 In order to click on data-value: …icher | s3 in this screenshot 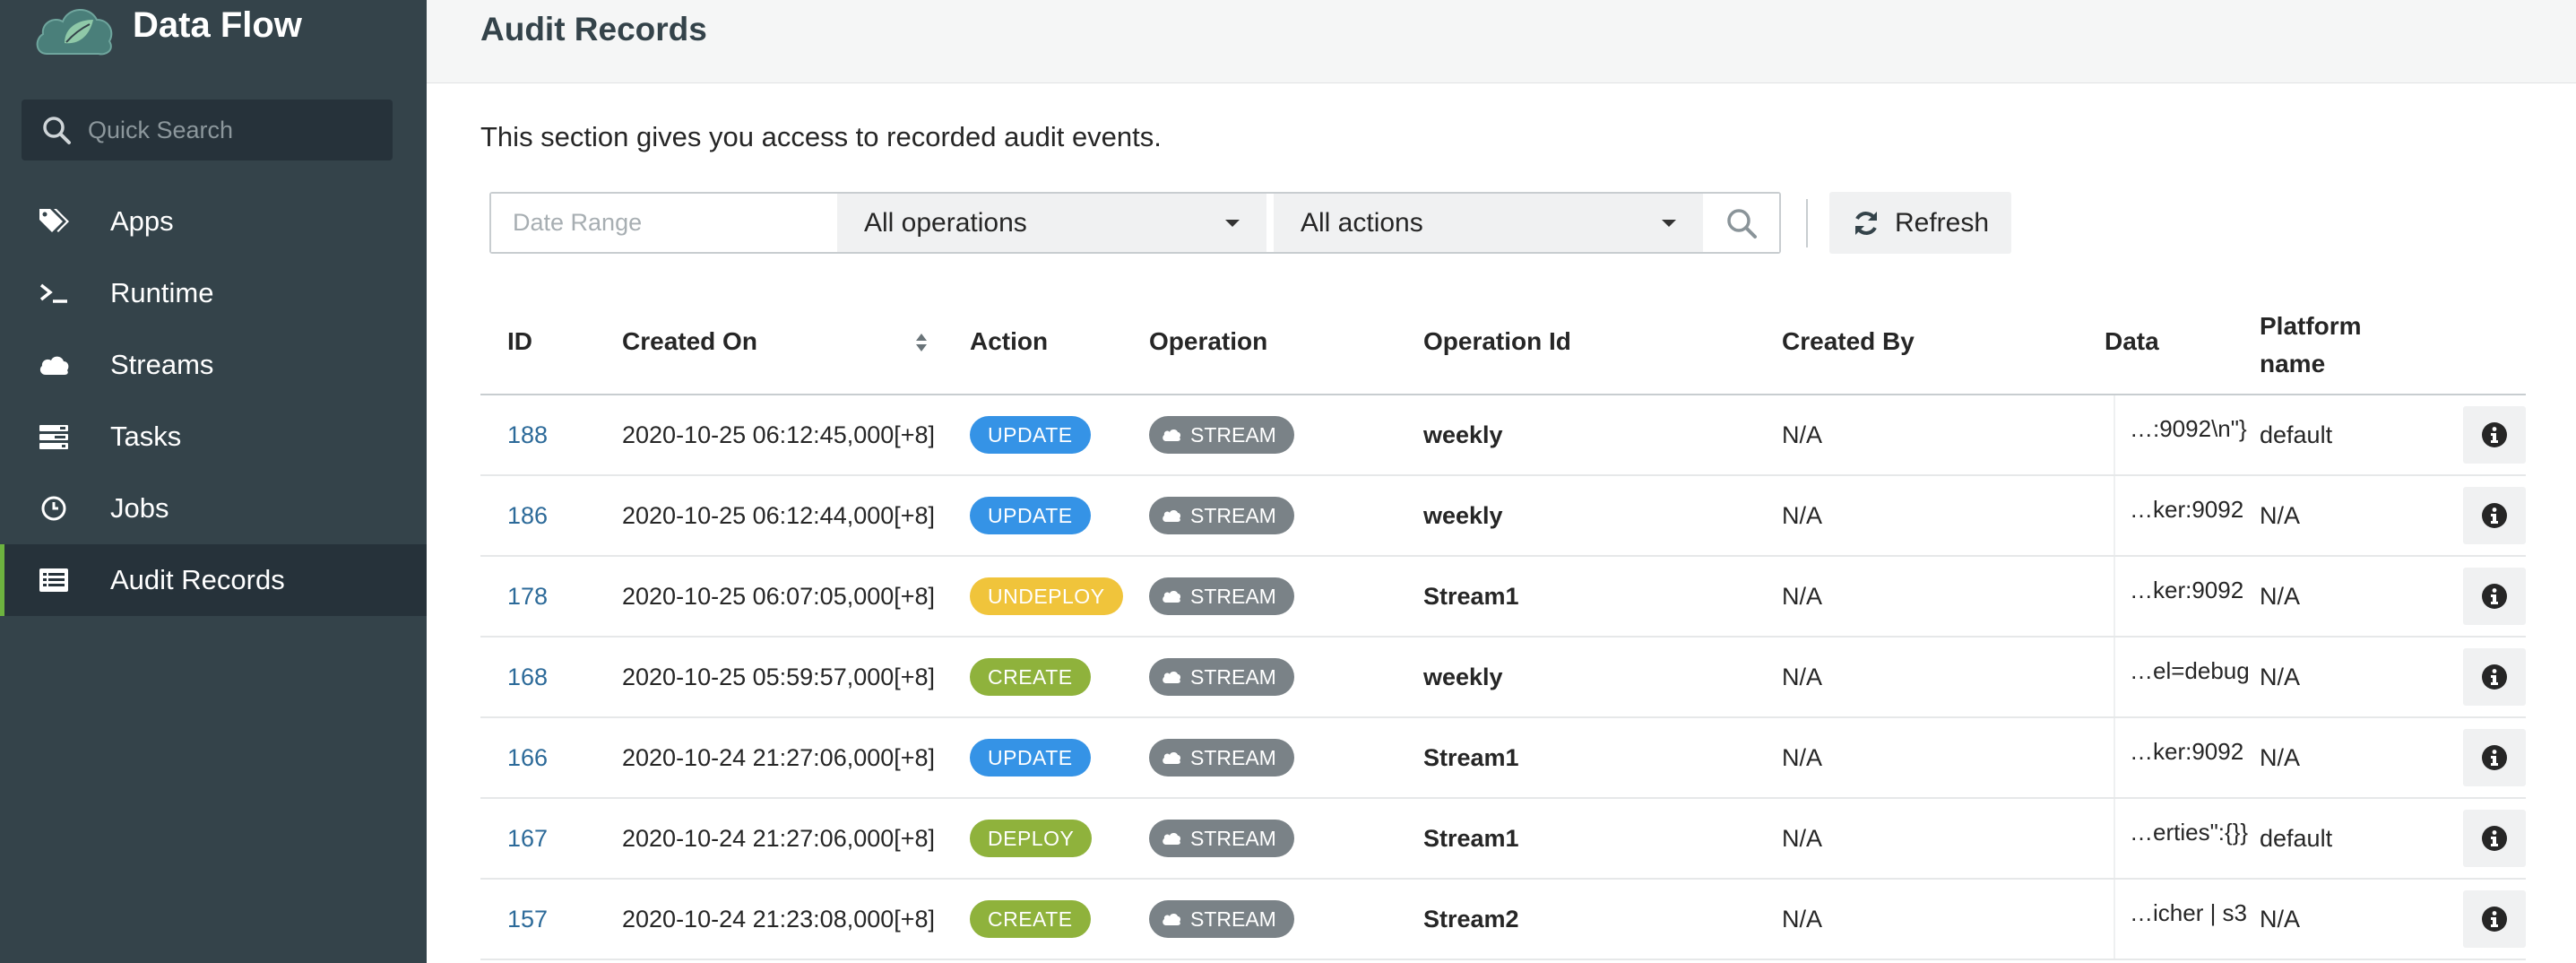, I will do `click(2189, 912)`.